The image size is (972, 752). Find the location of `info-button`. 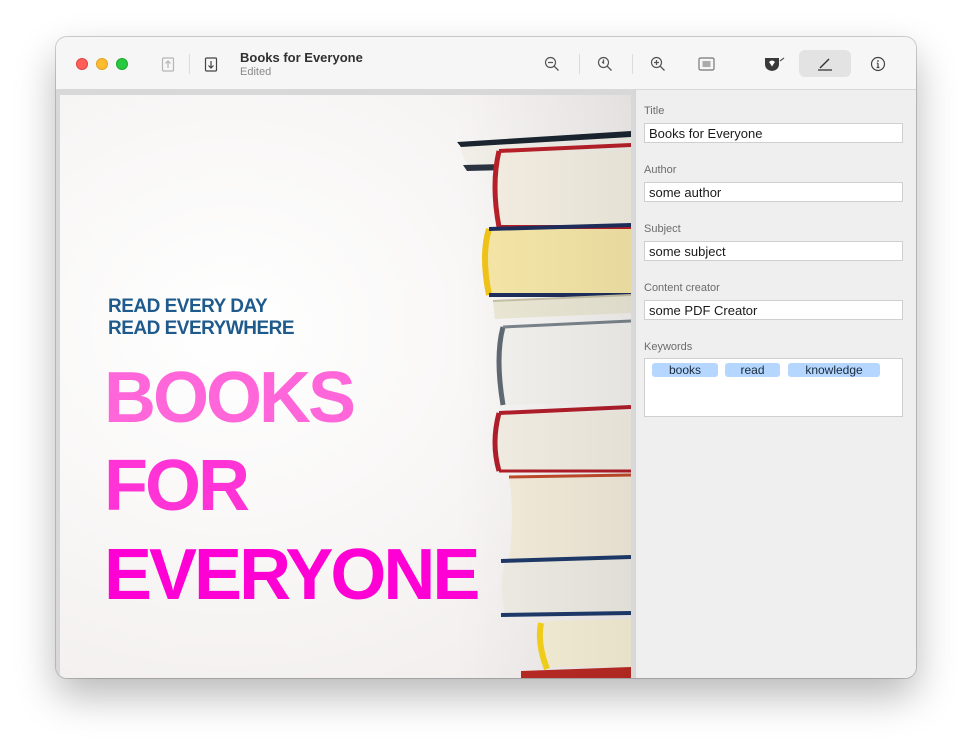

info-button is located at coordinates (878, 64).